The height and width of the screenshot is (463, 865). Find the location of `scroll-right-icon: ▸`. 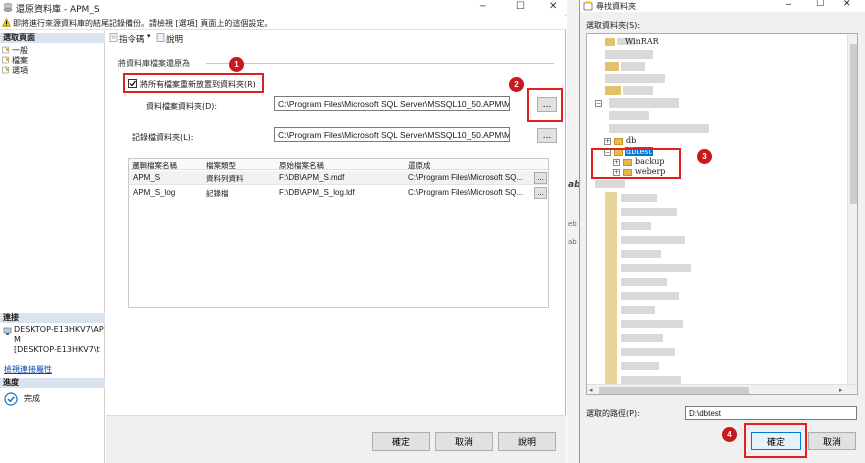

scroll-right-icon: ▸ is located at coordinates (841, 390).